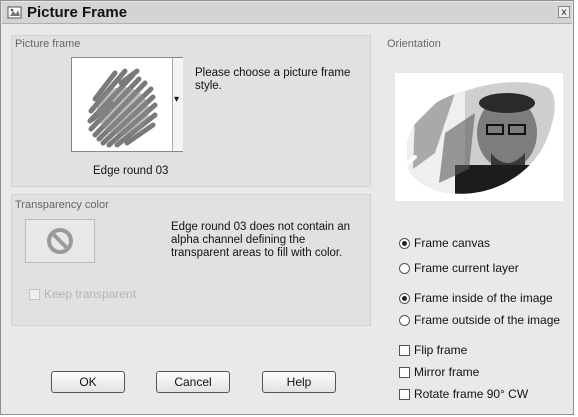 This screenshot has height=417, width=578. What do you see at coordinates (404, 243) in the screenshot?
I see `frame-canvas-radio-dot` at bounding box center [404, 243].